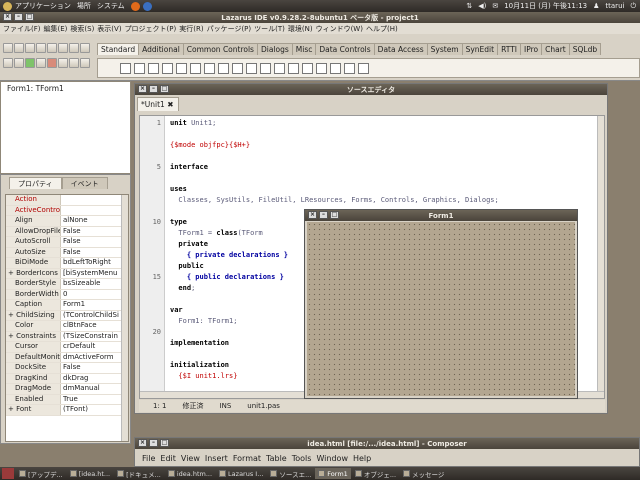 The image size is (640, 480). I want to click on property-row: + Constraints (TSizeConstrain, so click(67, 336).